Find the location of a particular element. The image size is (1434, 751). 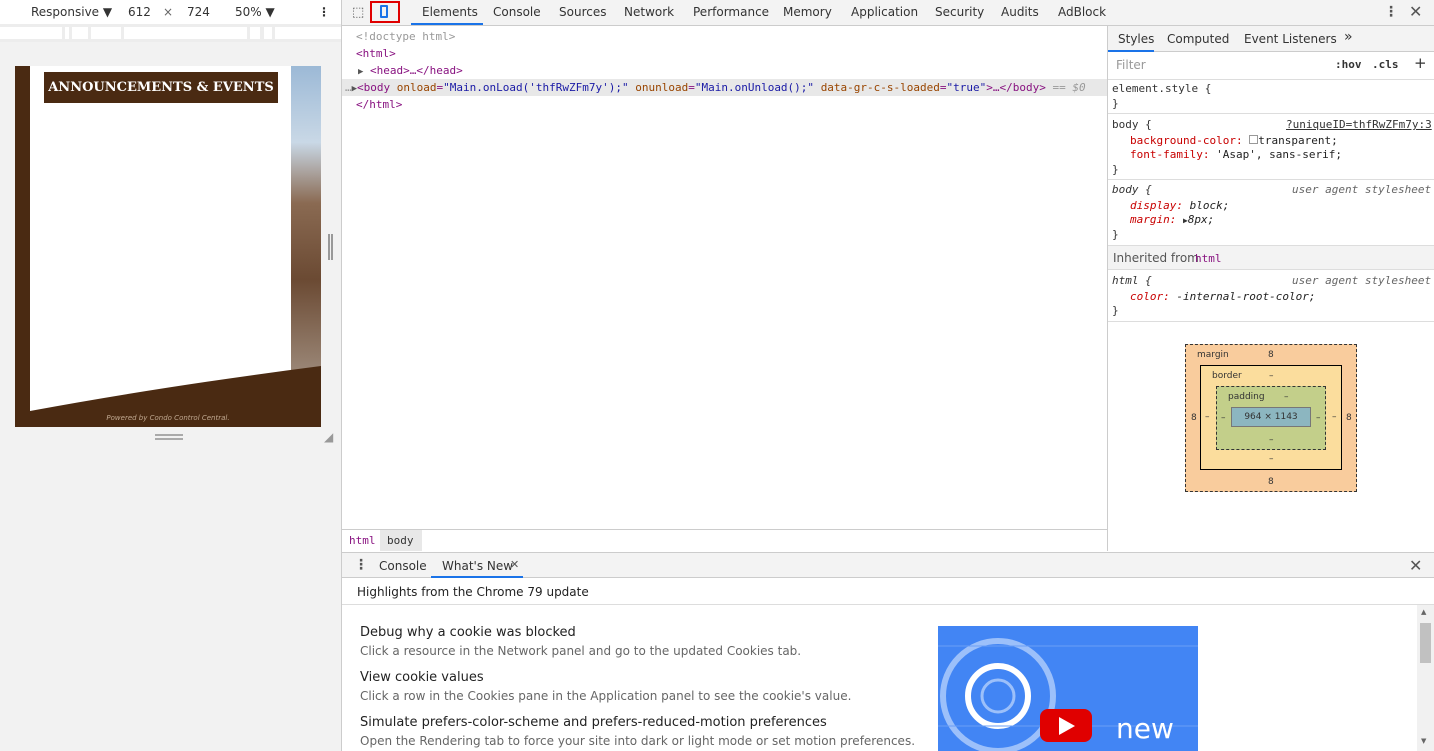

styles-subtabs: Styles Computed Event Listeners » is located at coordinates (1271, 39).